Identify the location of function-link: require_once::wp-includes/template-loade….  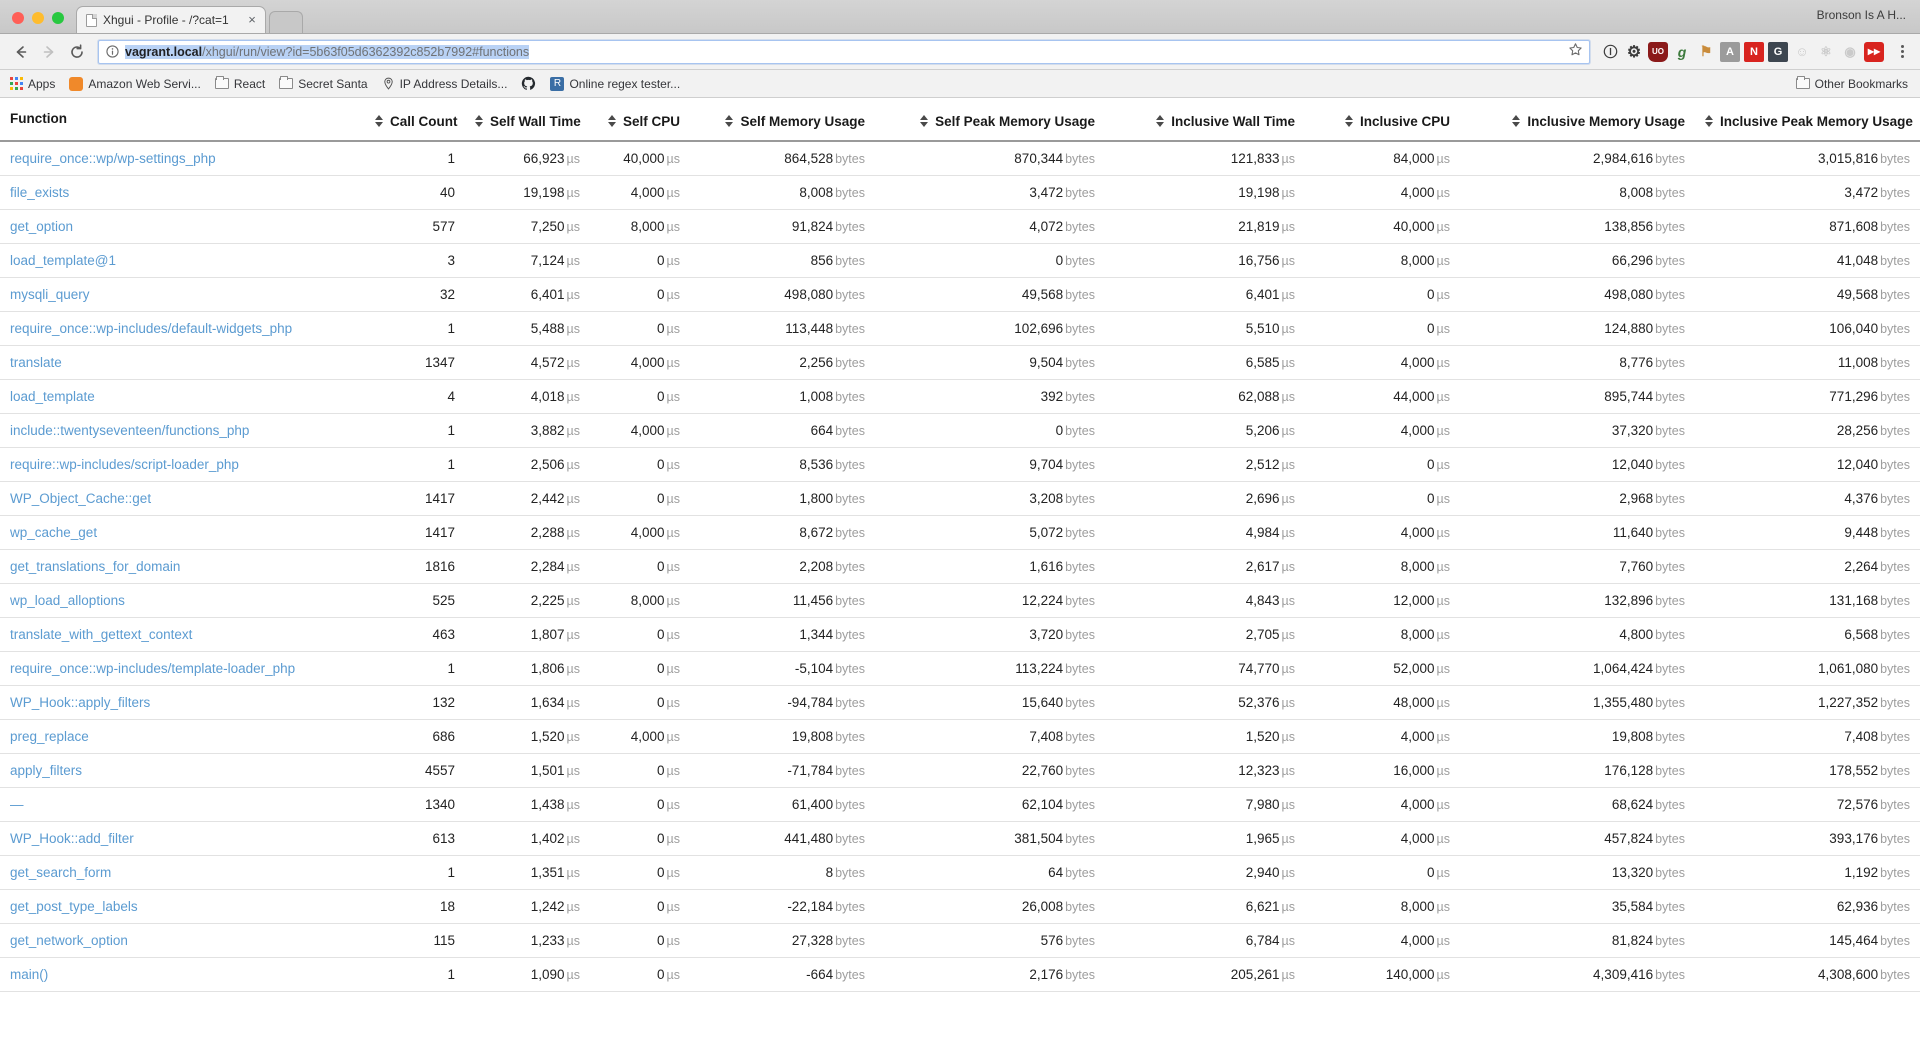
(152, 668).